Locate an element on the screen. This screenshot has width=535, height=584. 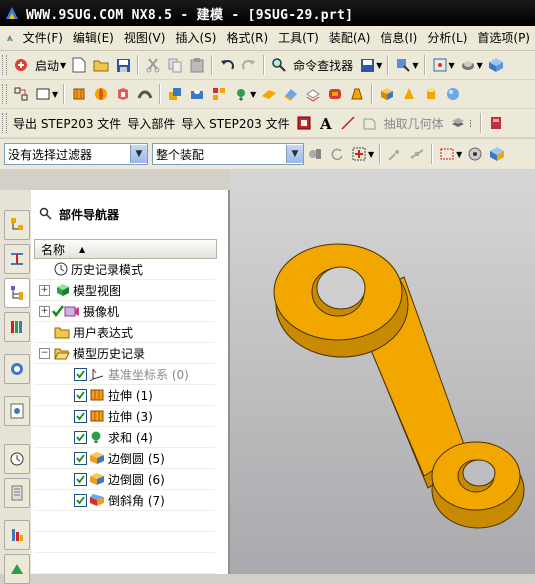
internet-explorer-tab is located at coordinates (17, 369).